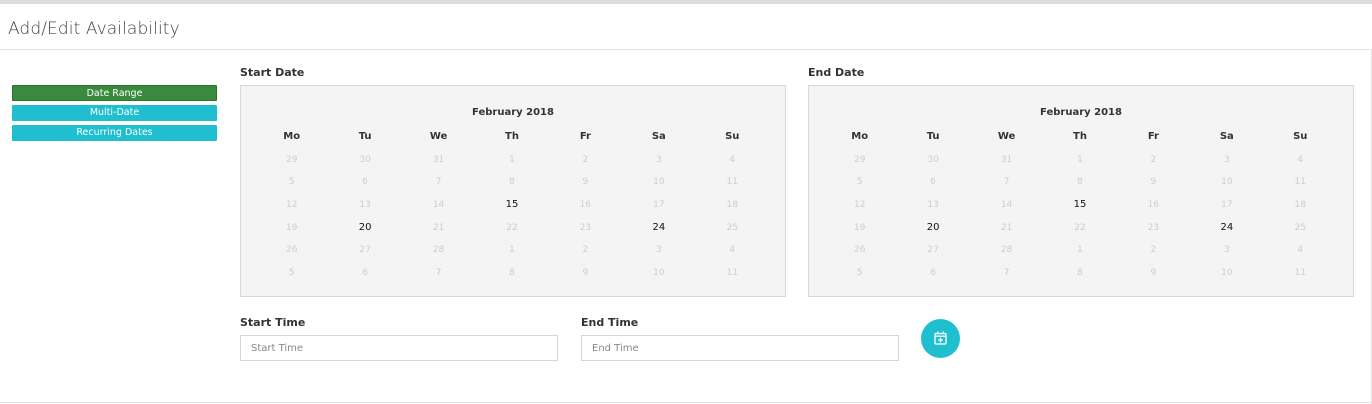  I want to click on end-calendar-week: 12 13 14 15 16 17 18, so click(1080, 205).